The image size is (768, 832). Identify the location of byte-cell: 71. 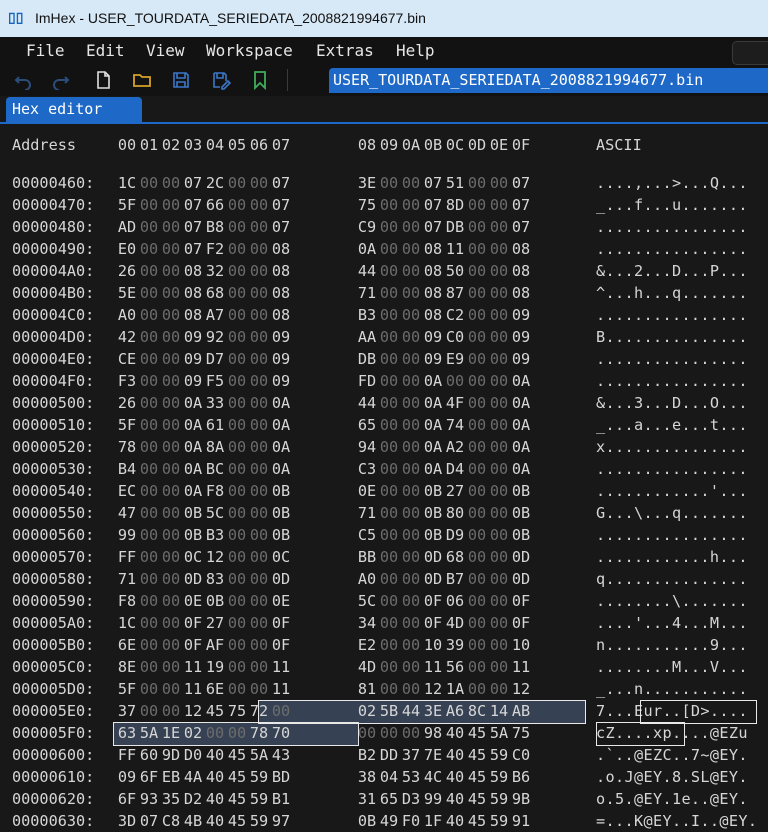
(367, 513).